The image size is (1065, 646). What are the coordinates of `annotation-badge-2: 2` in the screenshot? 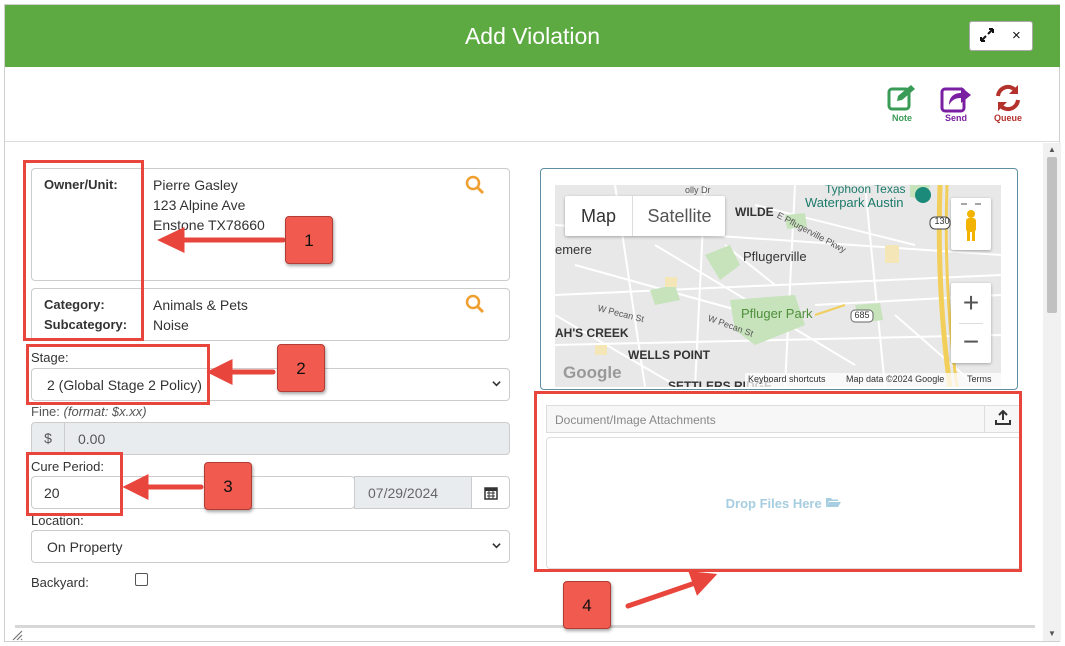 It's located at (301, 368).